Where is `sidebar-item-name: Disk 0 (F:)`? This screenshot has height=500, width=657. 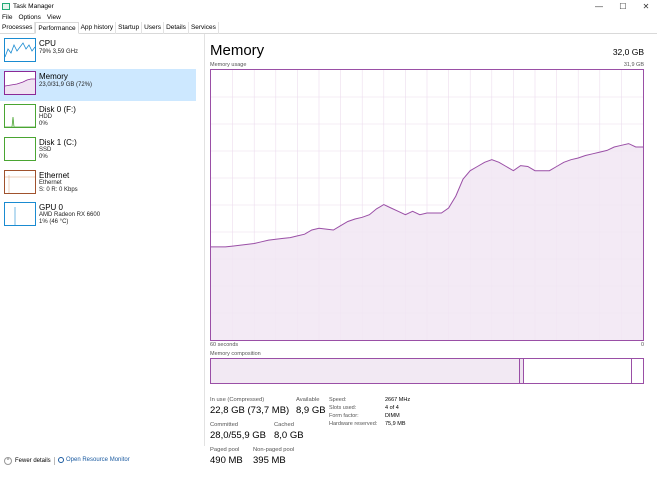
sidebar-item-name: Disk 0 (F:) is located at coordinates (57, 109).